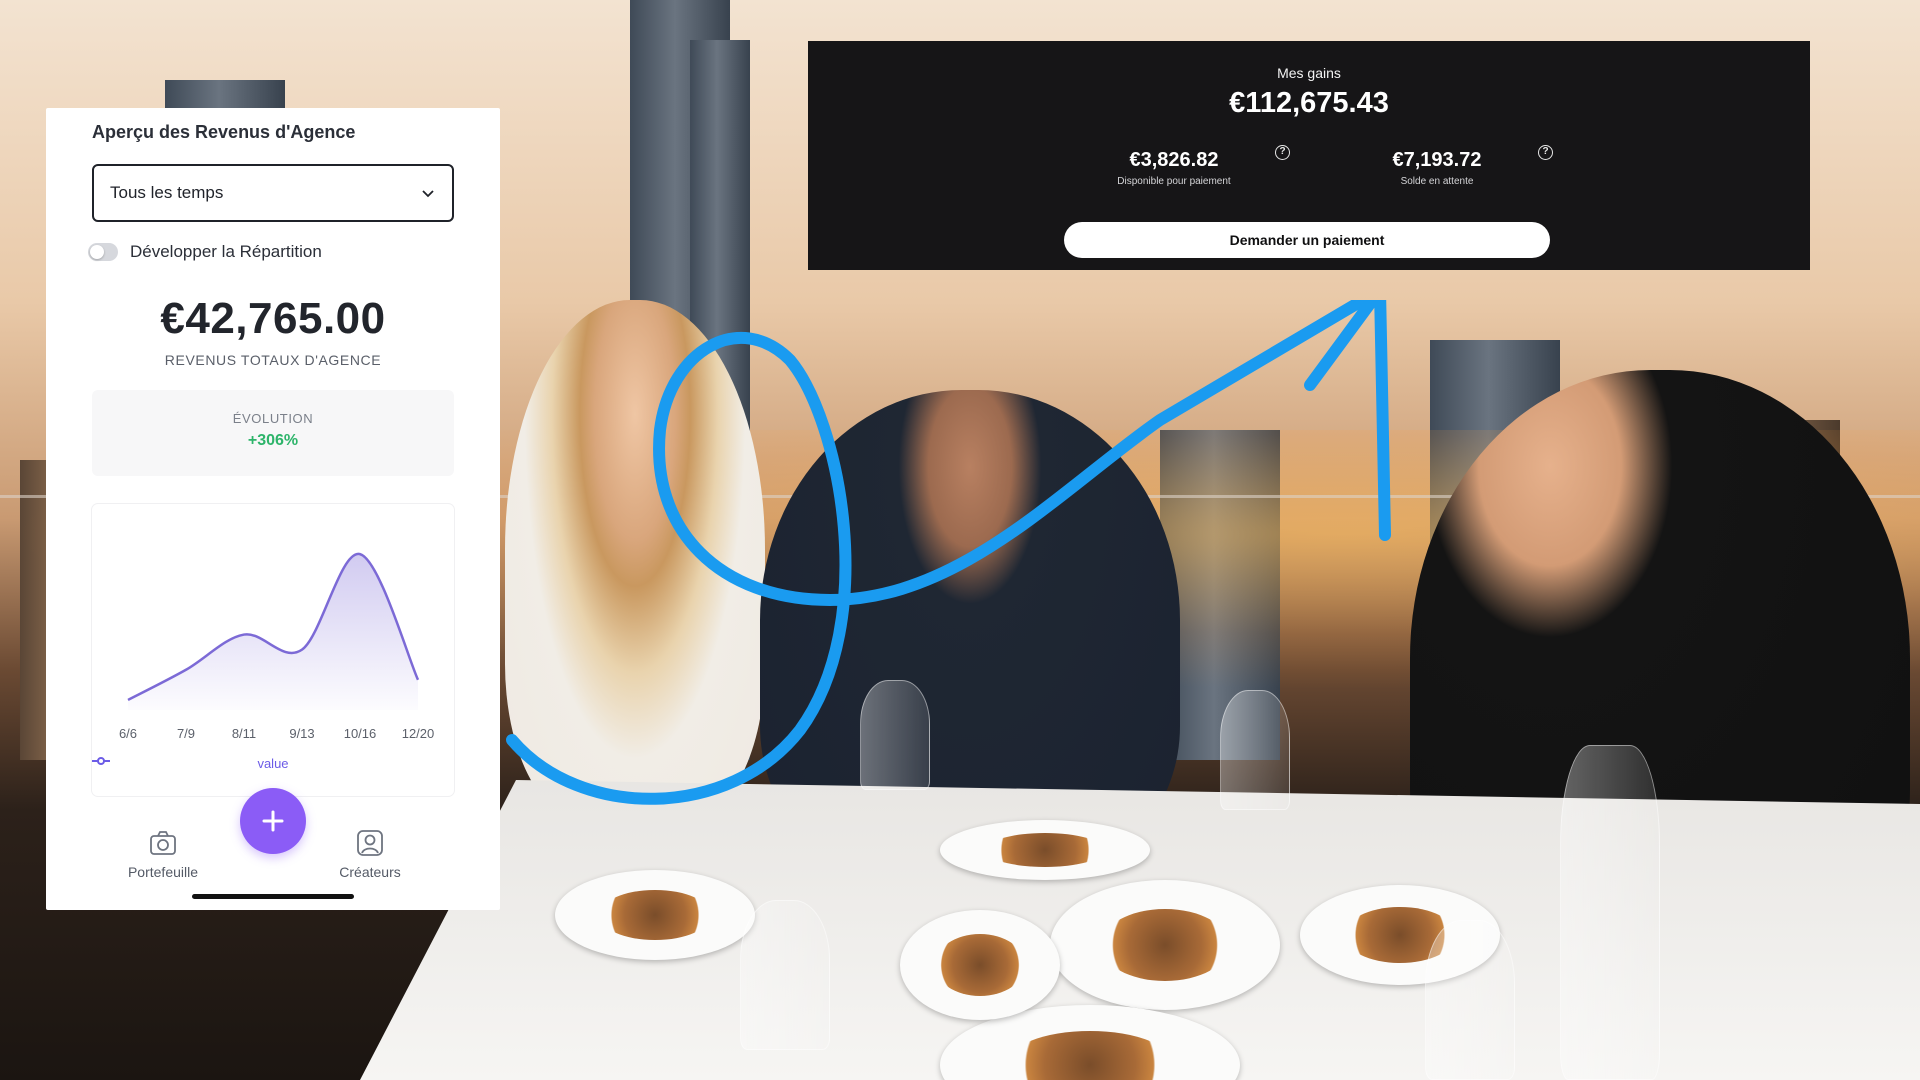 The width and height of the screenshot is (1920, 1080). Describe the element at coordinates (1437, 160) in the screenshot. I see `pending-amount: €7,193.72` at that location.